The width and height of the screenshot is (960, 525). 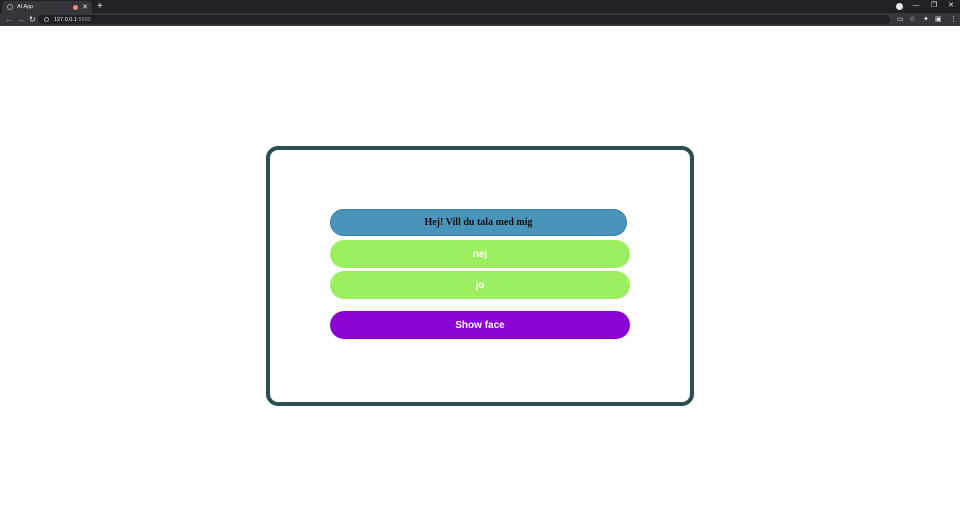 I want to click on extensions-icon: ✦, so click(x=926, y=19).